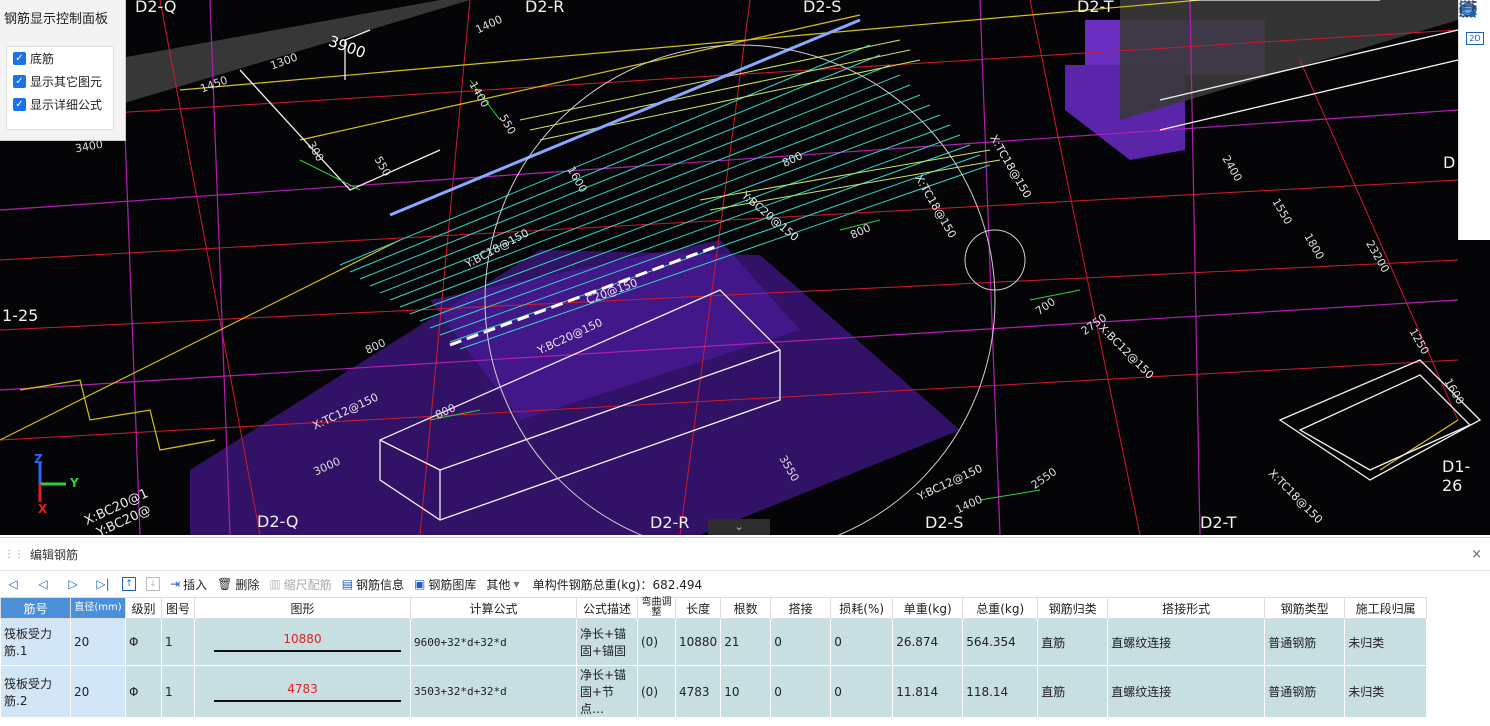  Describe the element at coordinates (225, 584) in the screenshot. I see `trash-icon: 🗑` at that location.